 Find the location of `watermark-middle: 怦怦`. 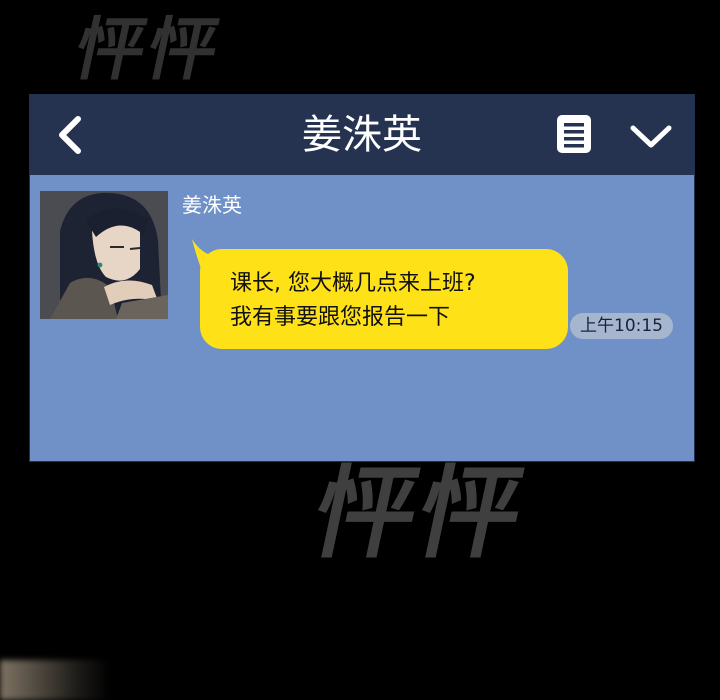

watermark-middle: 怦怦 is located at coordinates (420, 513).